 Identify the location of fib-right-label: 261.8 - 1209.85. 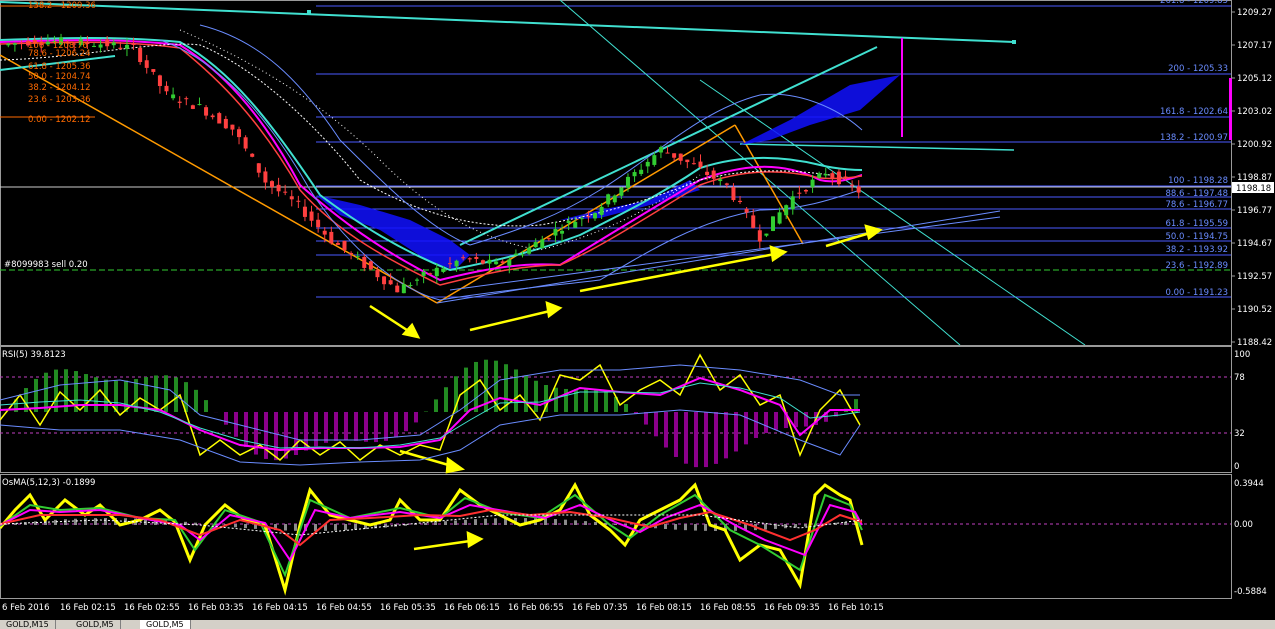
(1194, 3).